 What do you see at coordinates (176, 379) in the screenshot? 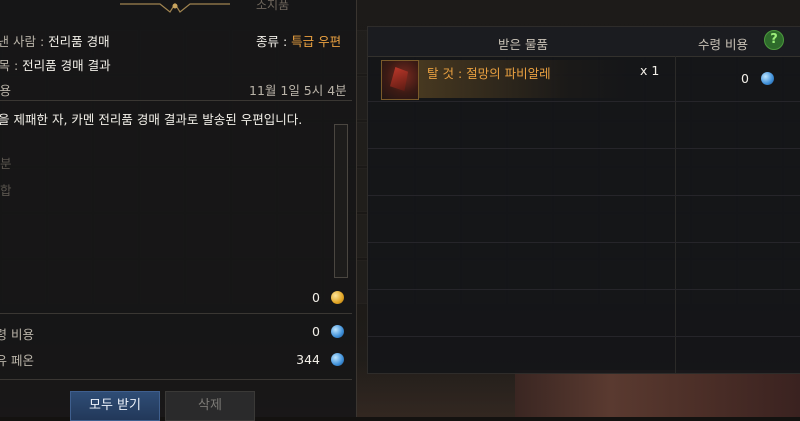
I see `footer-divider` at bounding box center [176, 379].